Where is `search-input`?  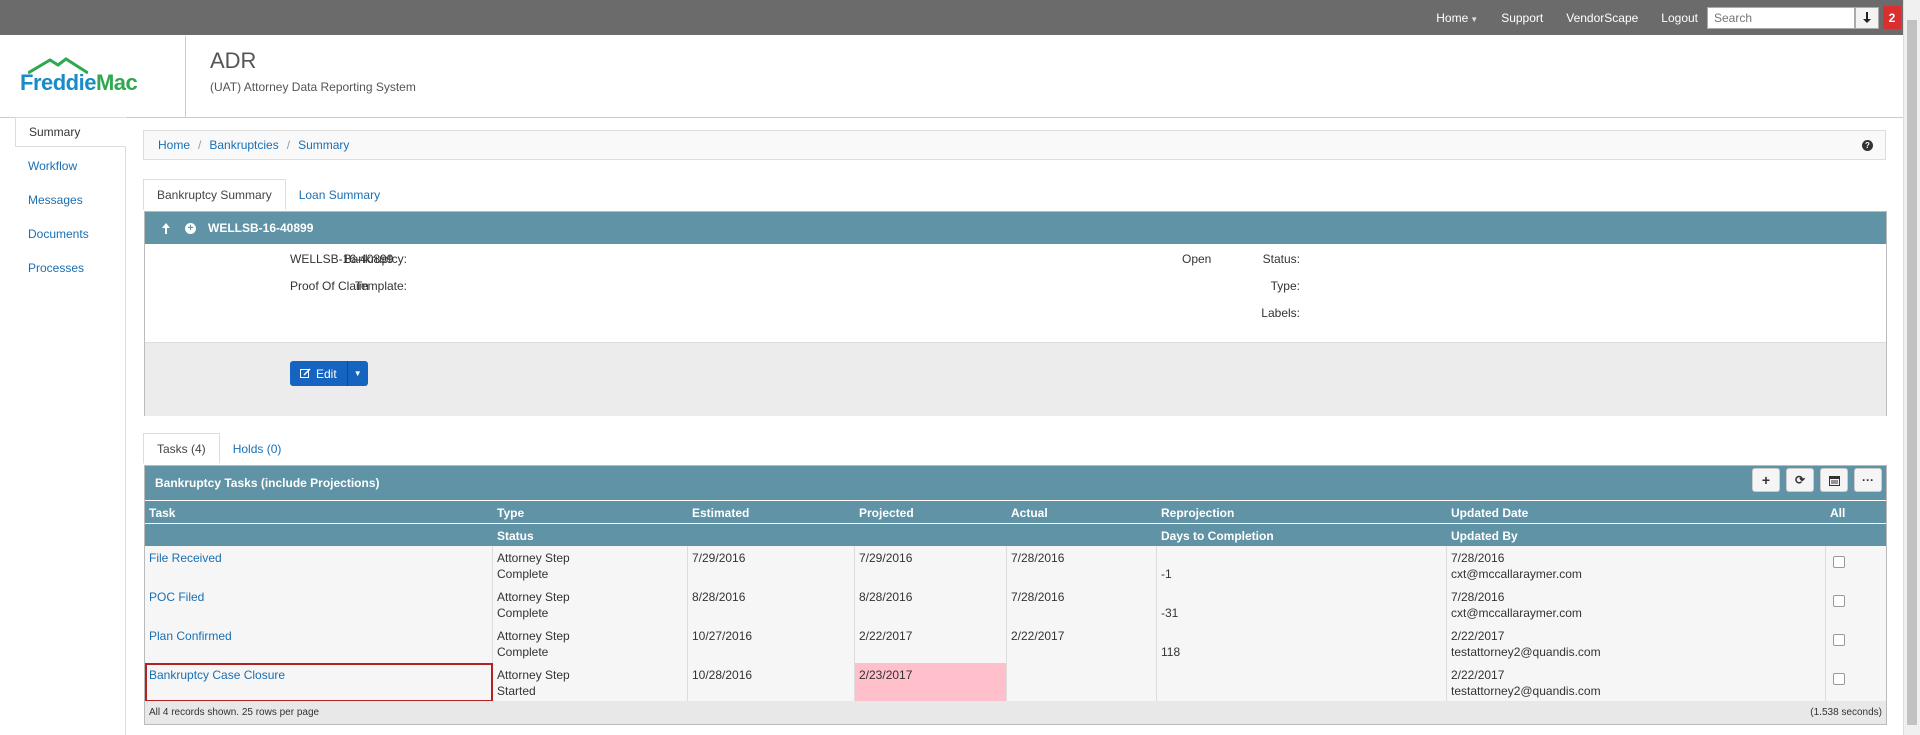
search-input is located at coordinates (1781, 17).